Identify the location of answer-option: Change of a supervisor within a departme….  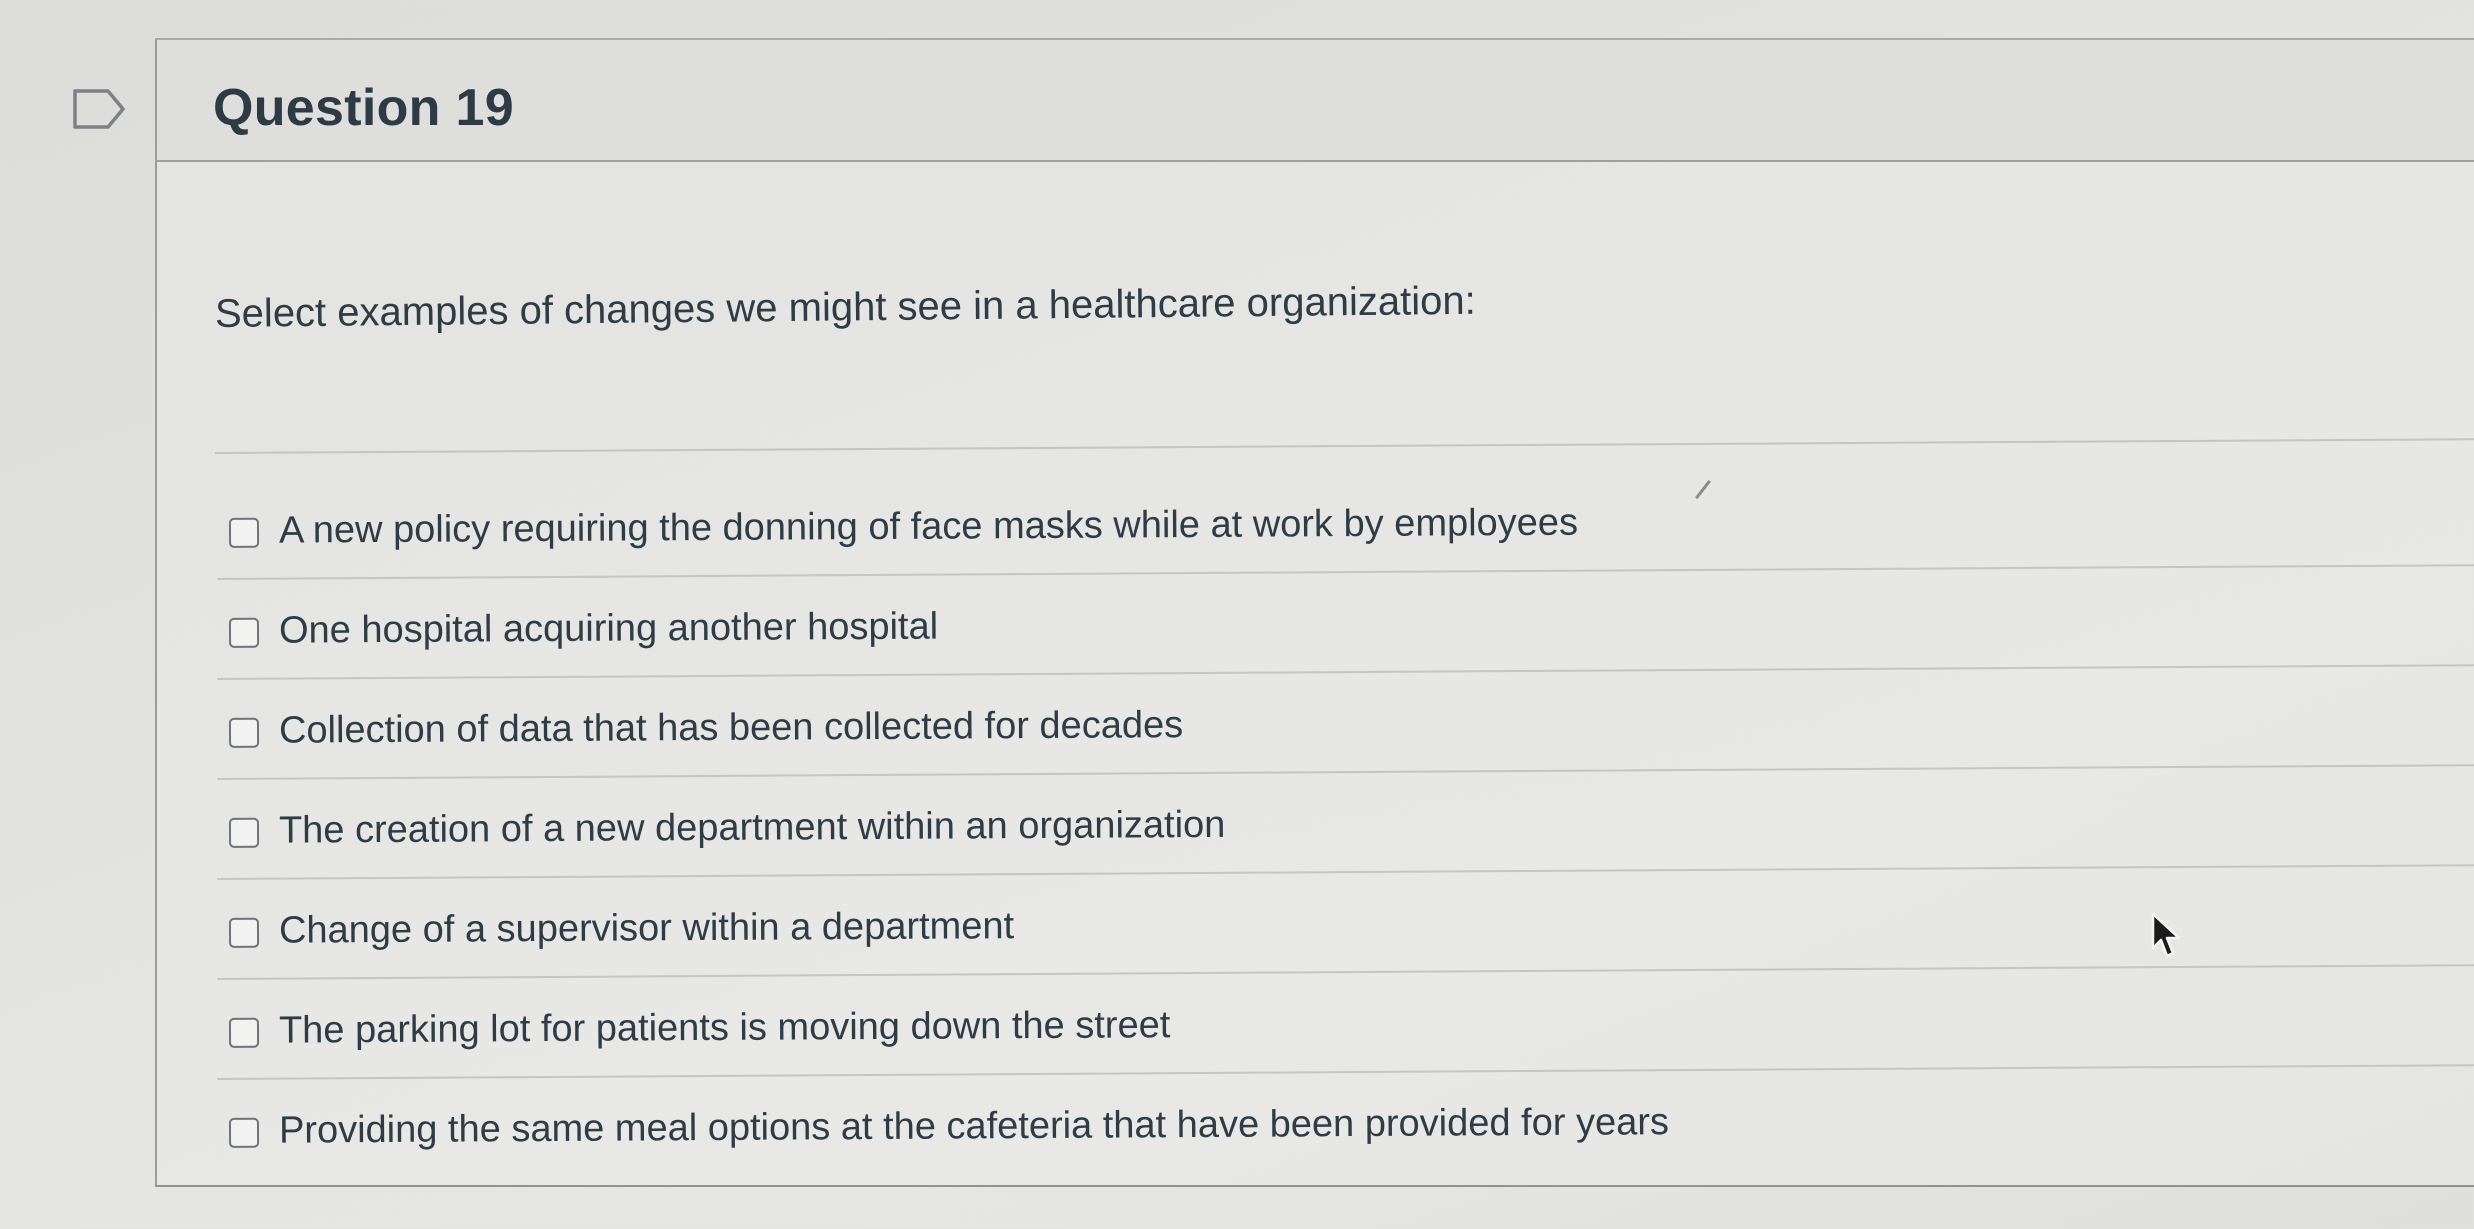
(1345, 922).